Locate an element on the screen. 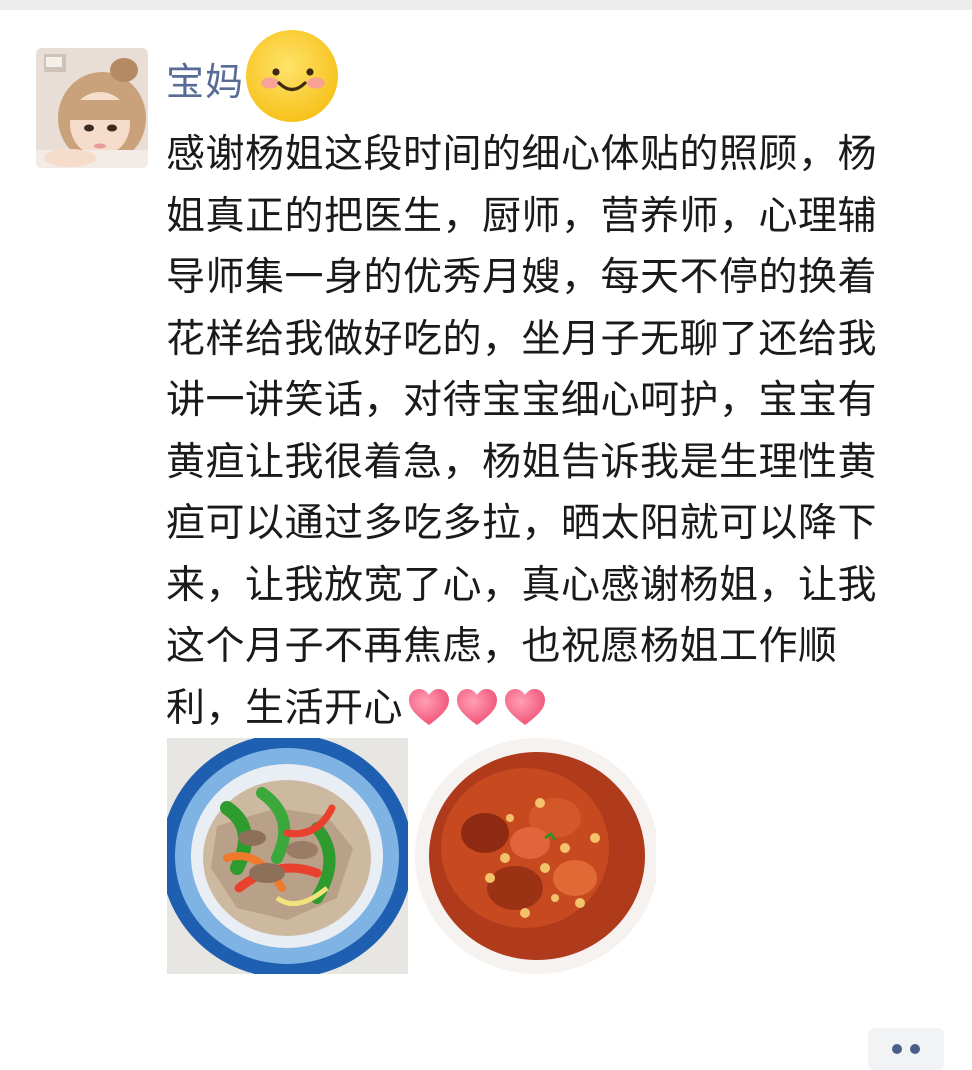  status-bar-strip is located at coordinates (486, 5).